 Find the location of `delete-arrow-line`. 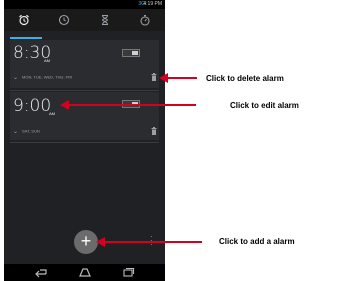

delete-arrow-line is located at coordinates (182, 78).